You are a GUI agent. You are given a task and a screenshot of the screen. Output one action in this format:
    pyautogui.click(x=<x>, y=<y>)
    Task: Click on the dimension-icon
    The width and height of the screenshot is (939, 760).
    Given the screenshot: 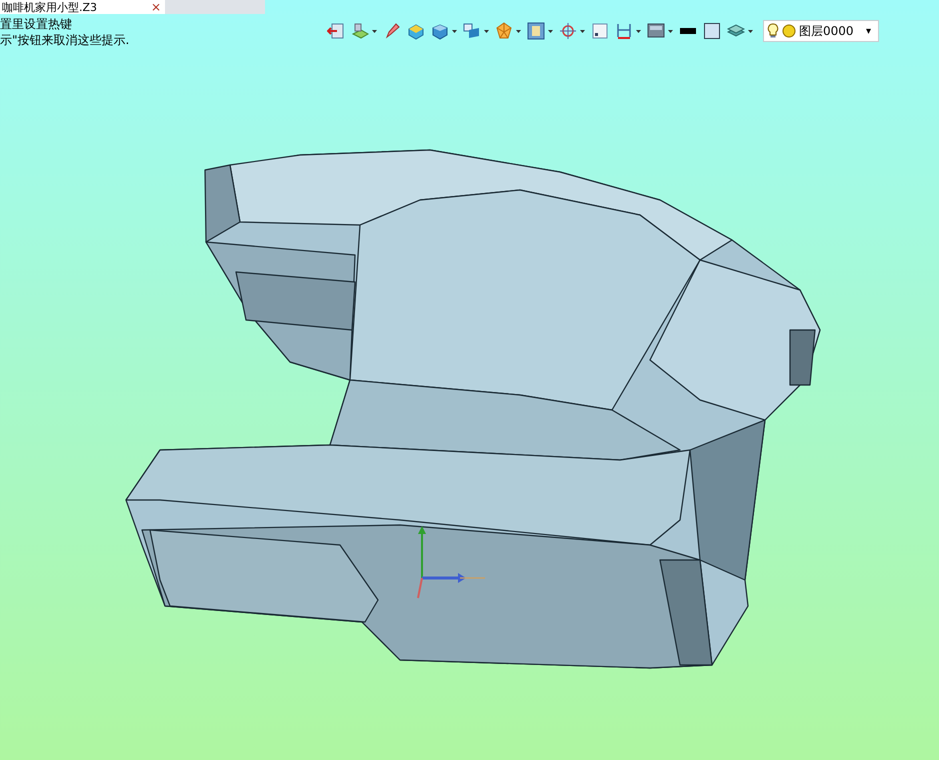 What is the action you would take?
    pyautogui.click(x=624, y=31)
    